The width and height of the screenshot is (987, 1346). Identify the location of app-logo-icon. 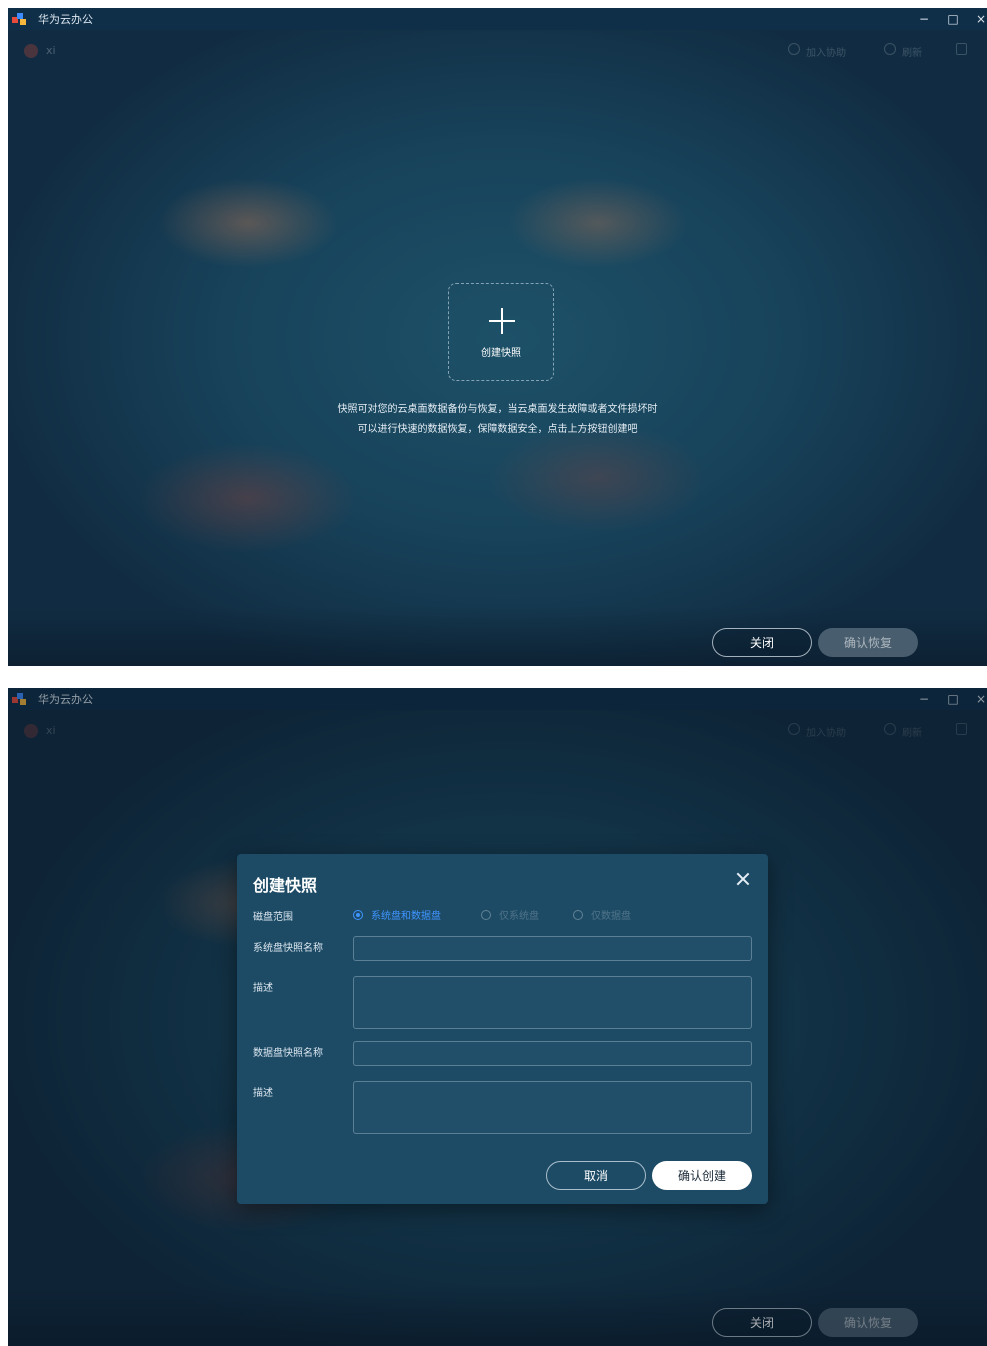
(19, 19).